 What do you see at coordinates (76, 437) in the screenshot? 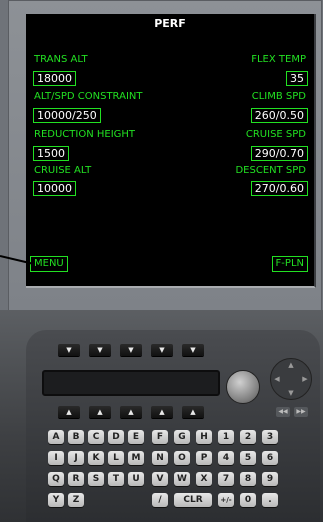
I see `key-b: B` at bounding box center [76, 437].